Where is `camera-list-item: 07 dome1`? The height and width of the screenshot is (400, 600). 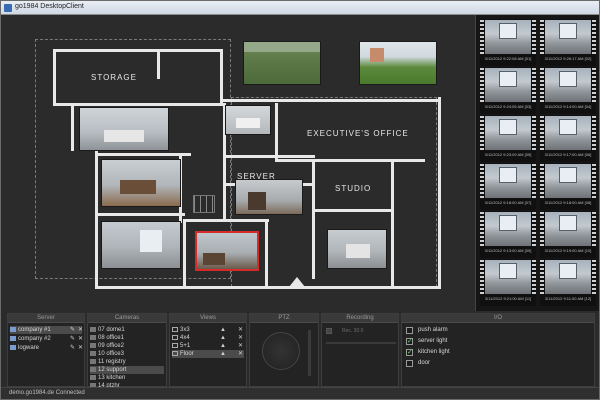 camera-list-item: 07 dome1 is located at coordinates (127, 330).